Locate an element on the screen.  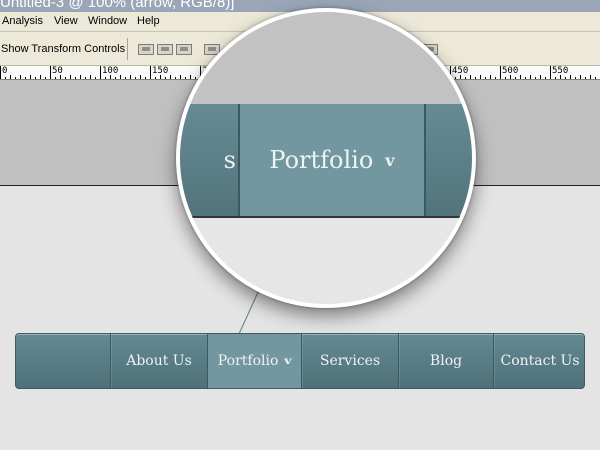
magnified-nav-label: Portfolio is located at coordinates (321, 160).